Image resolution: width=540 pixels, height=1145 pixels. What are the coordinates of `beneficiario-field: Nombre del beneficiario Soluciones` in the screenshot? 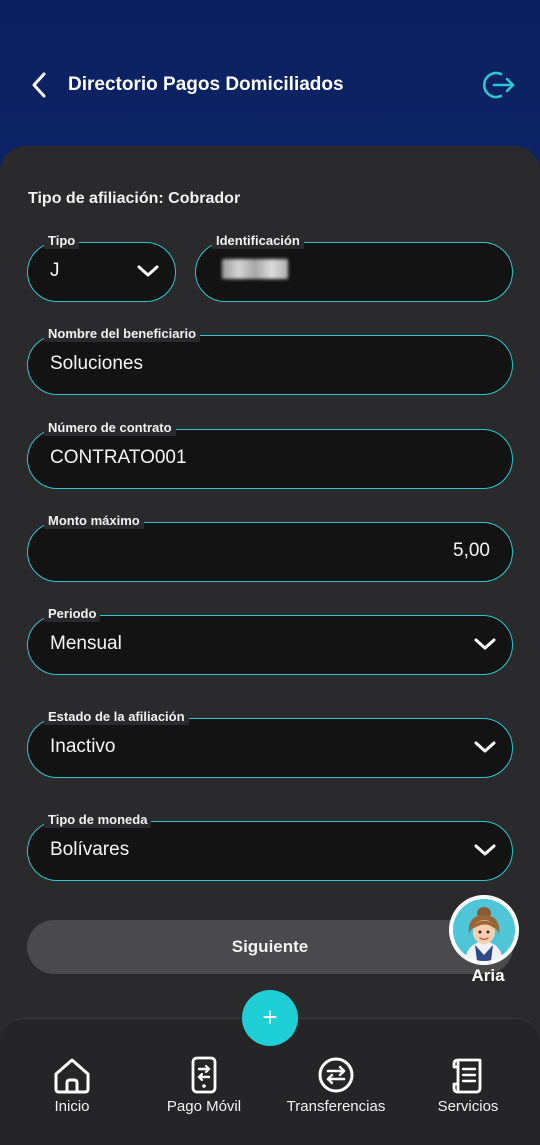 It's located at (270, 360).